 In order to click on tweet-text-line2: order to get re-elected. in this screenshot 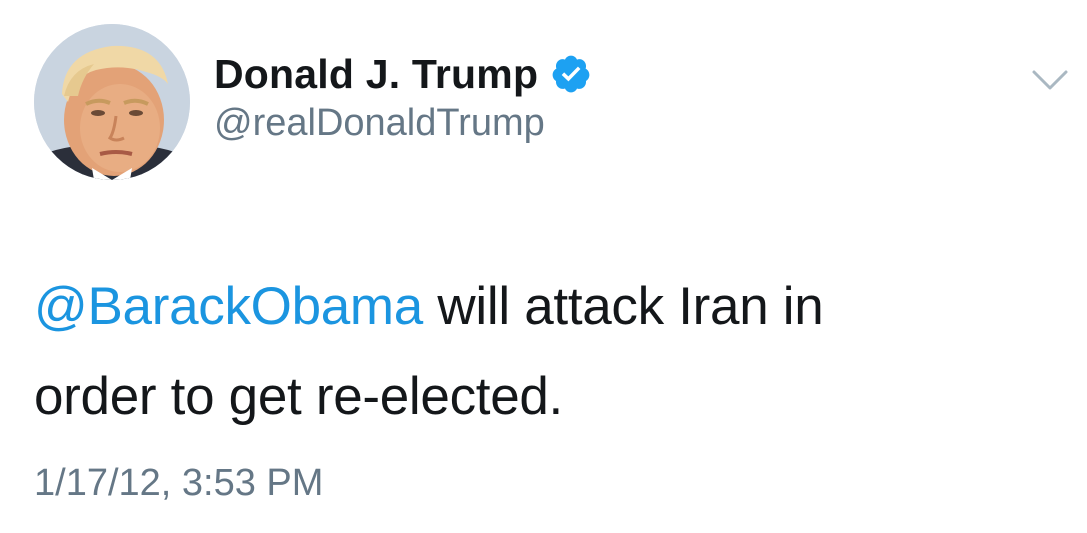, I will do `click(298, 396)`.